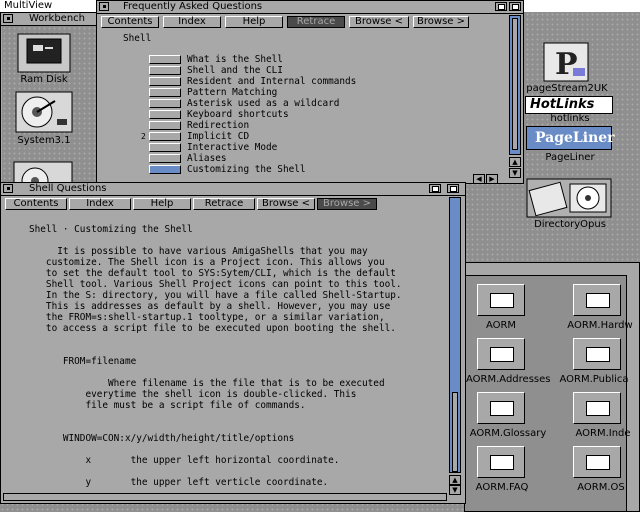 This screenshot has height=512, width=640. I want to click on pageliner-label: PageLiner, so click(570, 157).